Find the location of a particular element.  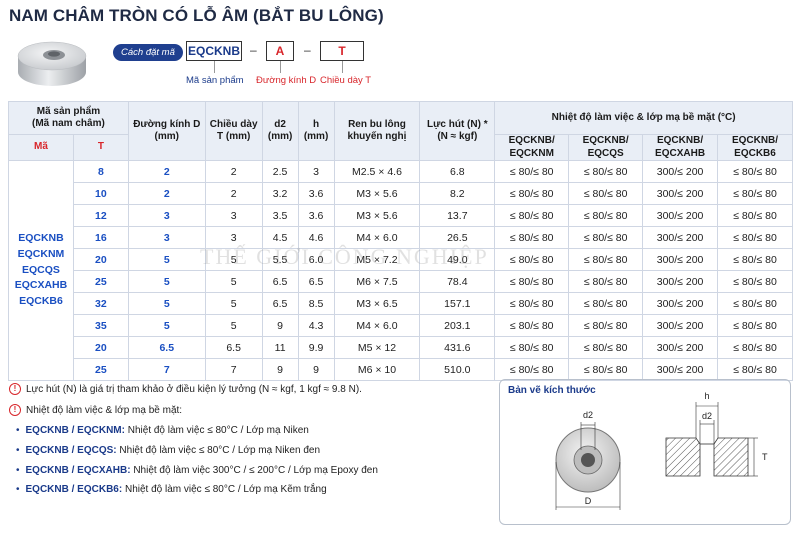

magnet-image is located at coordinates (52, 63).